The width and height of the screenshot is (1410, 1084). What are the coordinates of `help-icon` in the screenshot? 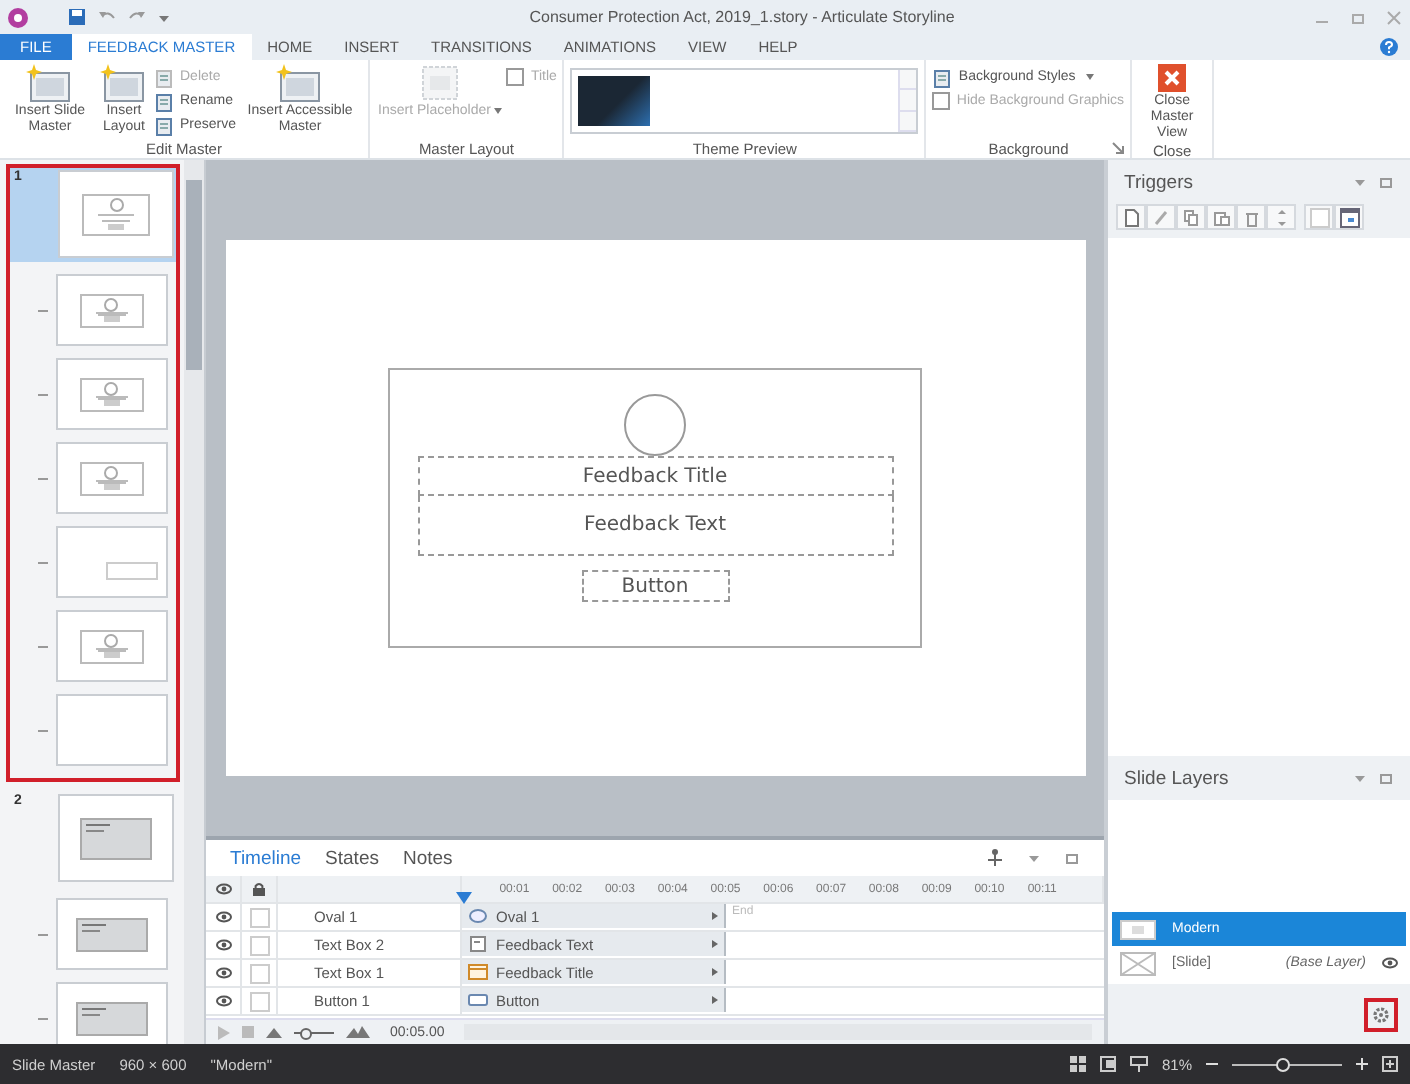 It's located at (1389, 47).